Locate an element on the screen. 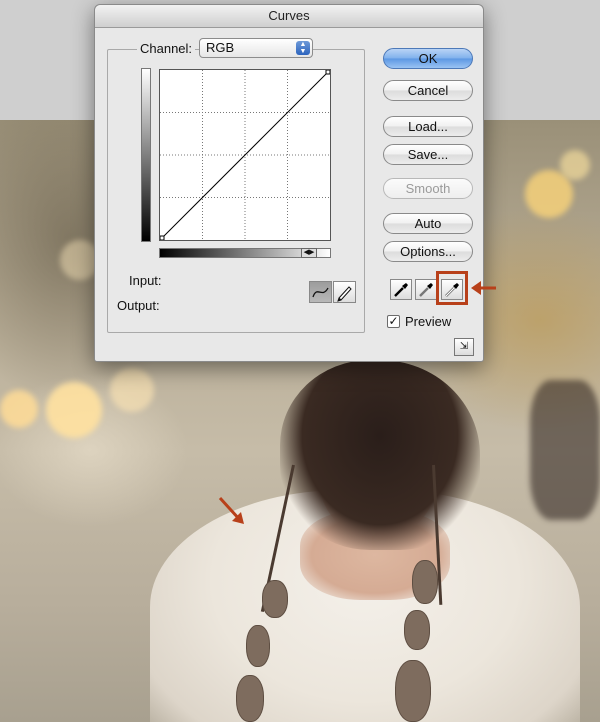 The width and height of the screenshot is (600, 722). chevron-up-down-icon: ▲ ▼ is located at coordinates (303, 48).